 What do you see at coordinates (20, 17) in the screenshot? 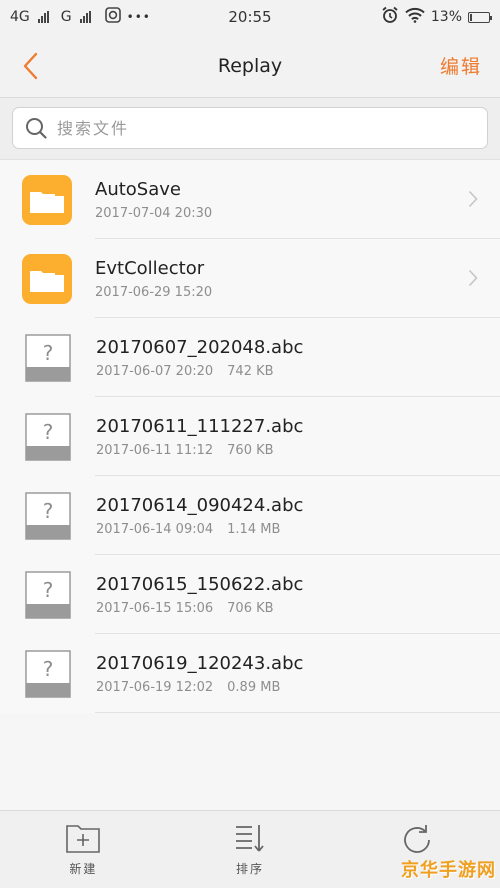
I see `network-4g-label: 4G` at bounding box center [20, 17].